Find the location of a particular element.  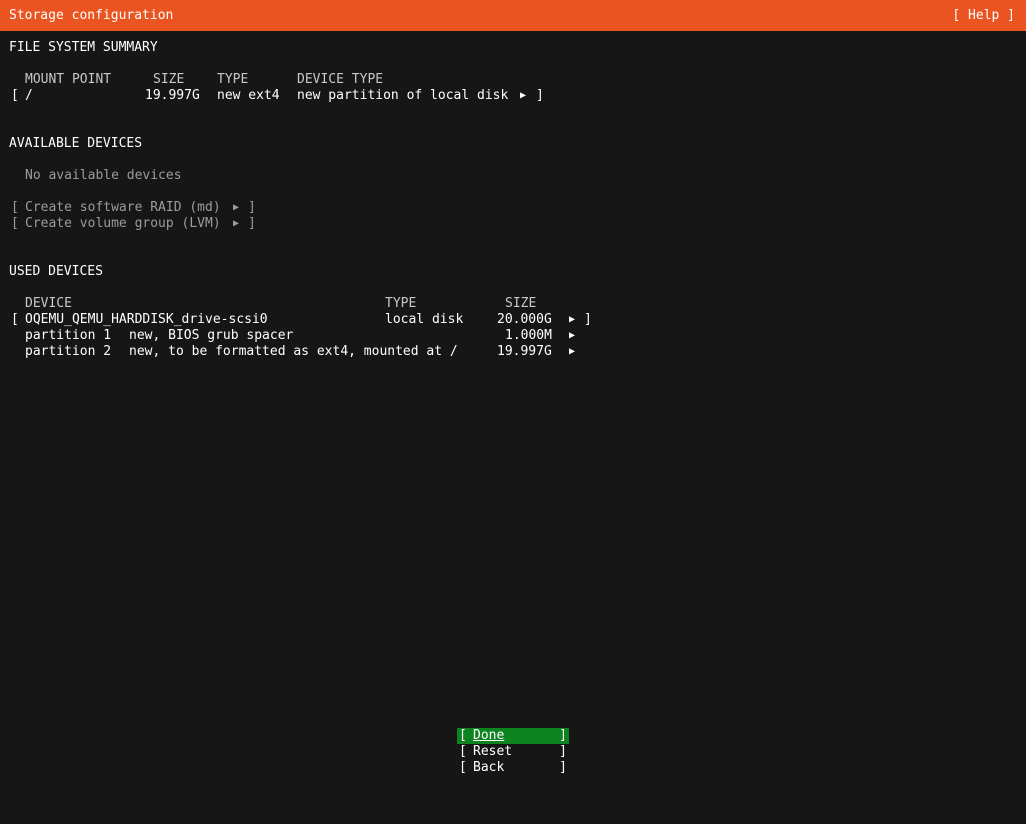

used-col-device: DEVICE is located at coordinates (48, 303).